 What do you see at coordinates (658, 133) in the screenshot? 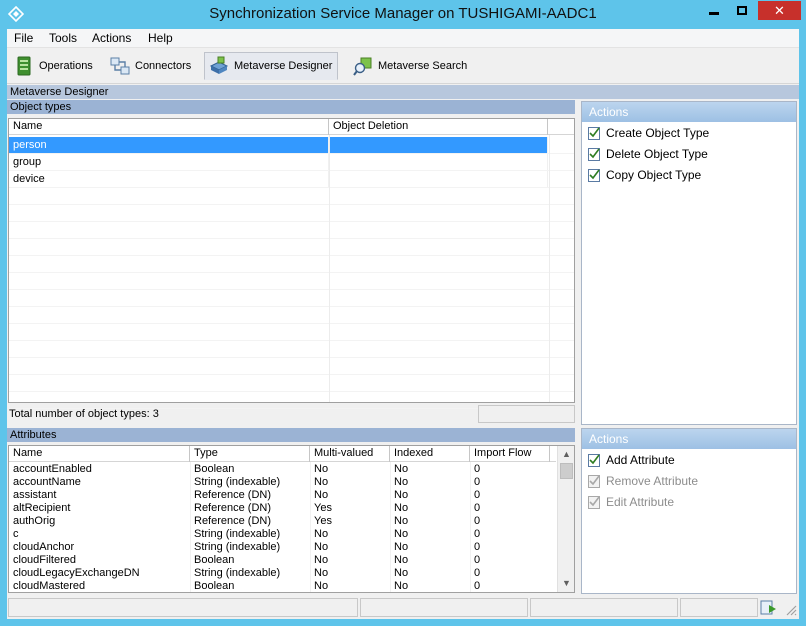
I see `action-label: Create Object Type` at bounding box center [658, 133].